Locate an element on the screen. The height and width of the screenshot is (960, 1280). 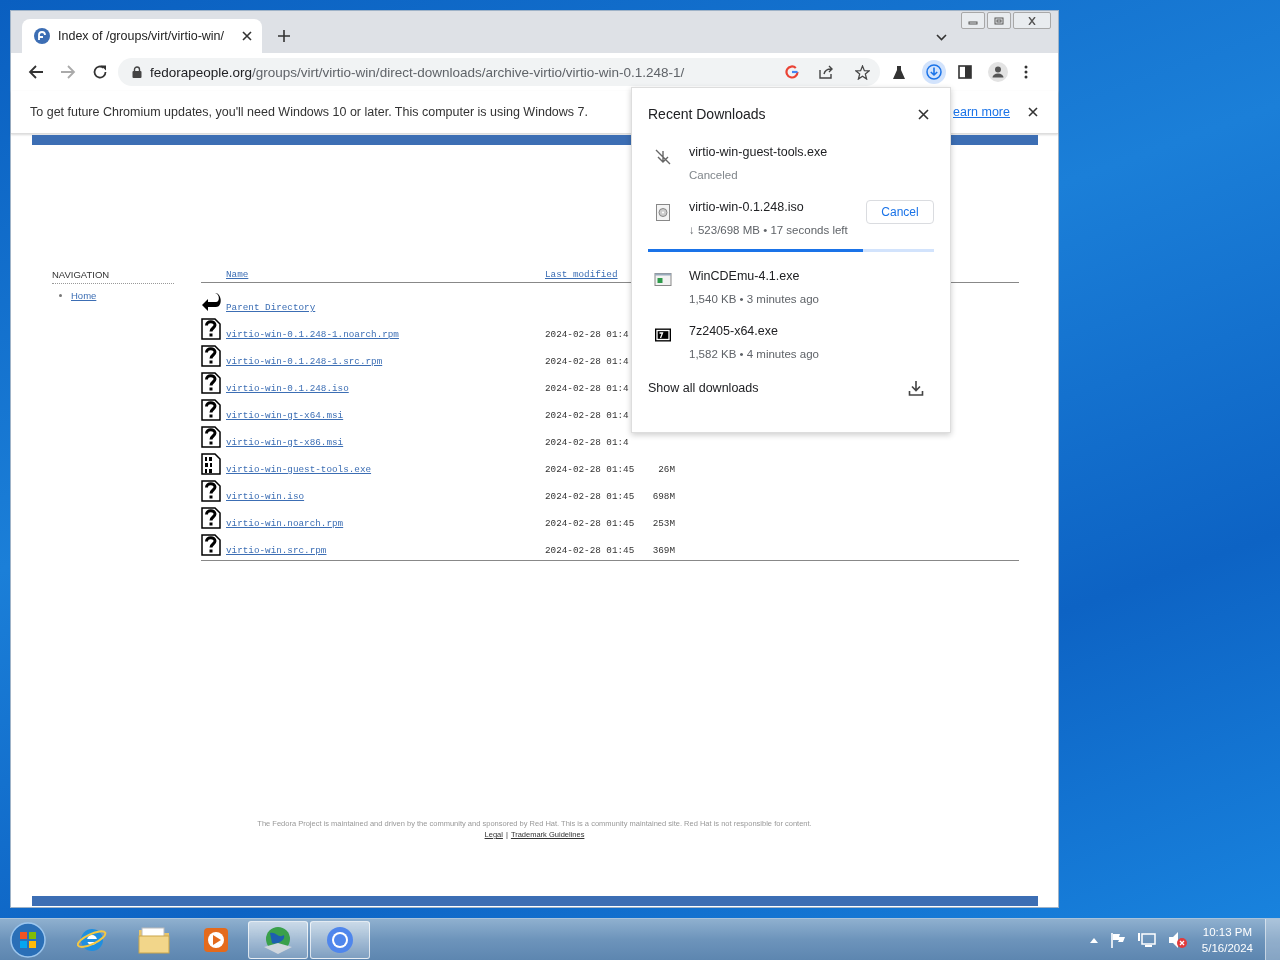
file-size: 26M is located at coordinates (666, 470).